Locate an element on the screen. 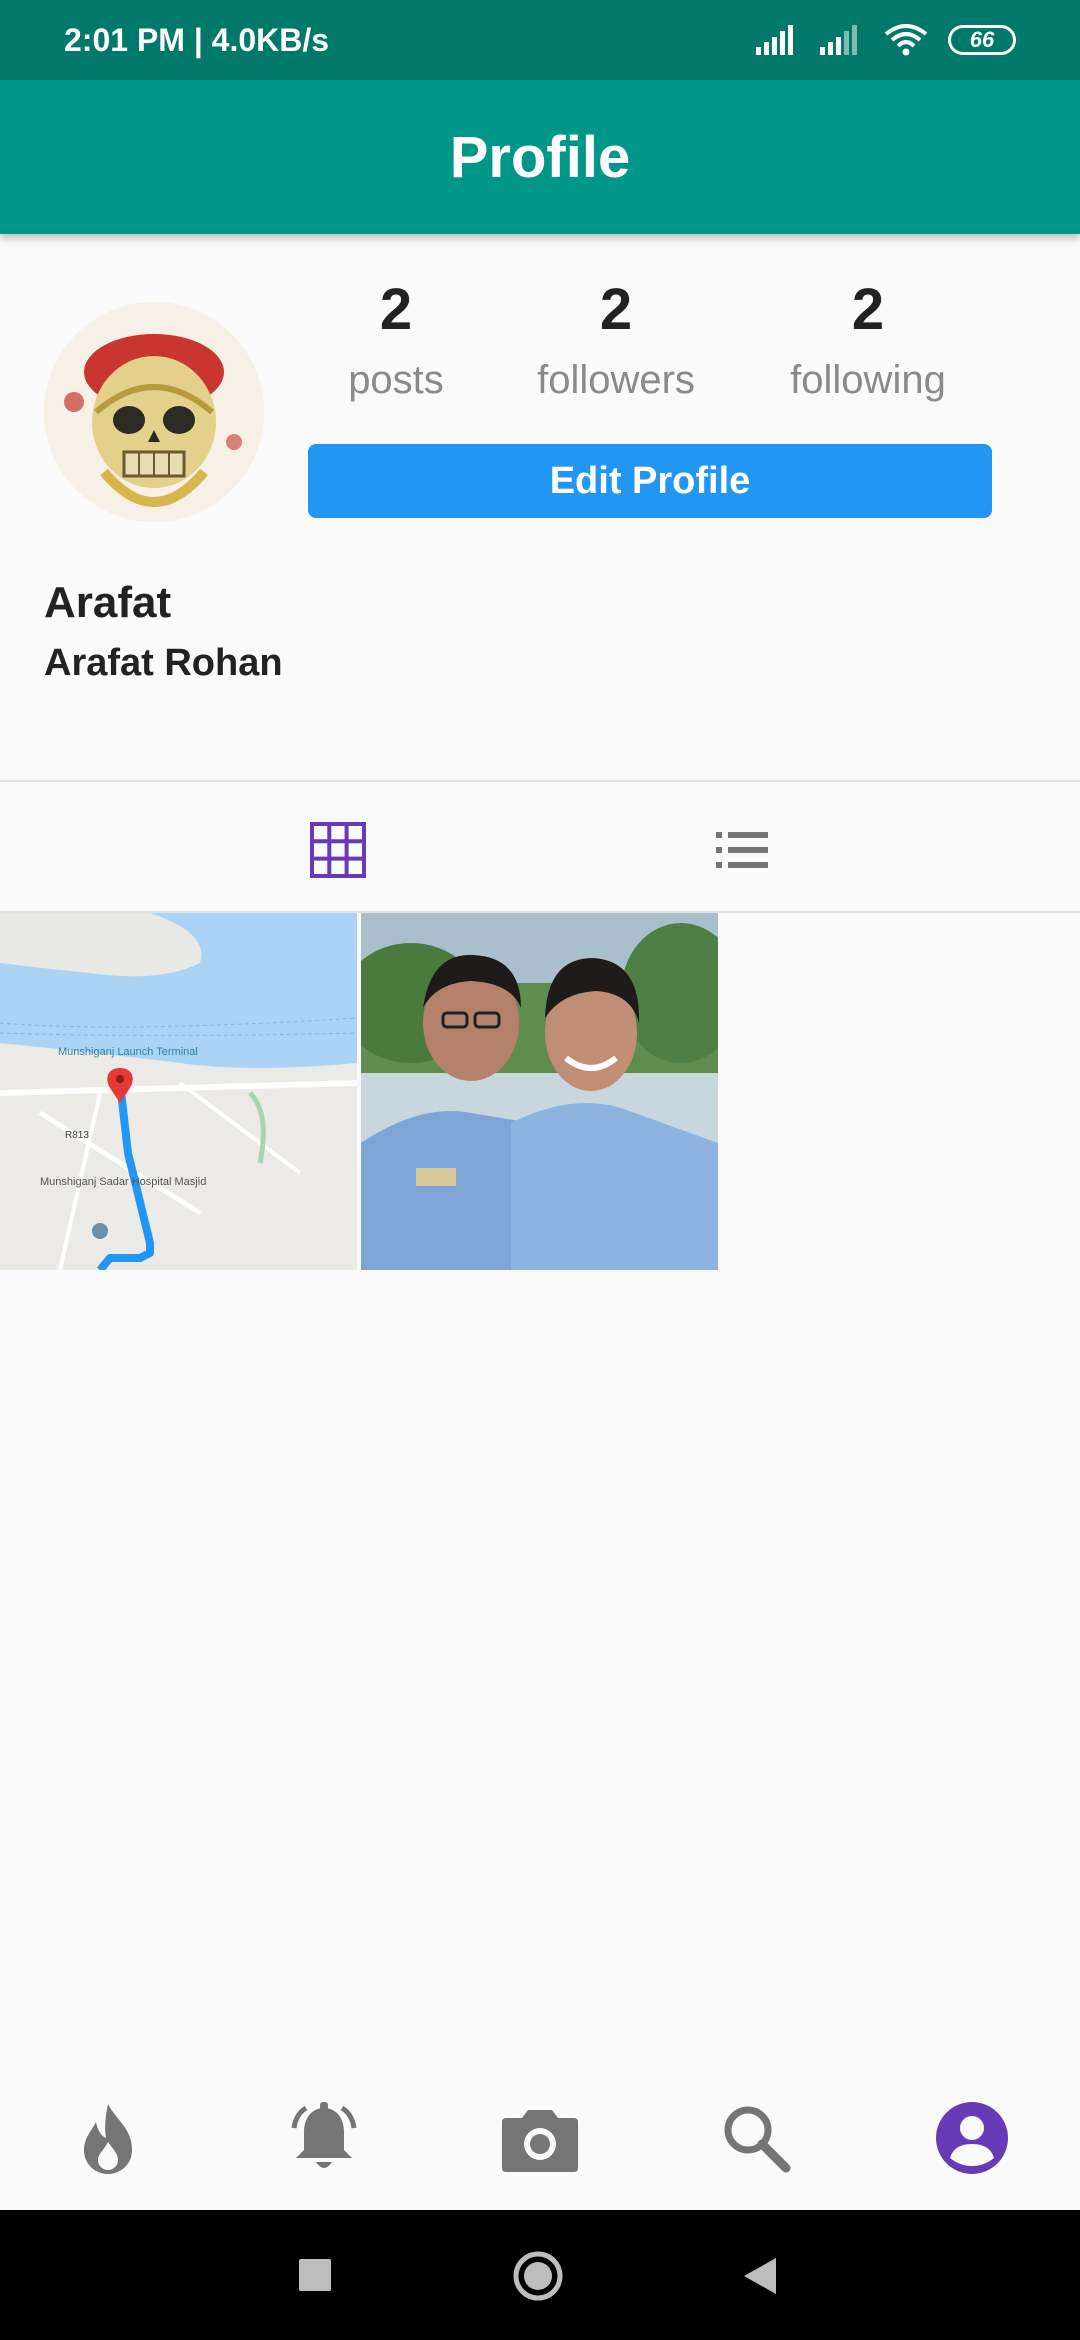 The height and width of the screenshot is (2340, 1080). grid-icon is located at coordinates (338, 850).